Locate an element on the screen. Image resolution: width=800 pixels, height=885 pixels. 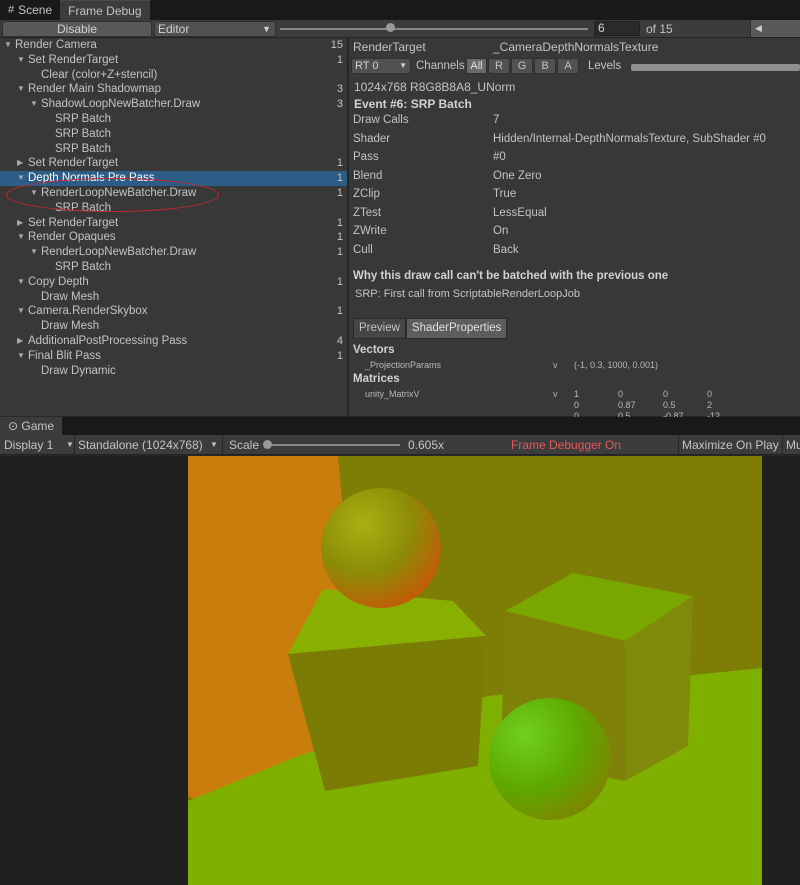
tree-row: ▼ Camera.RenderSkybox 1 is located at coordinates (173, 311).